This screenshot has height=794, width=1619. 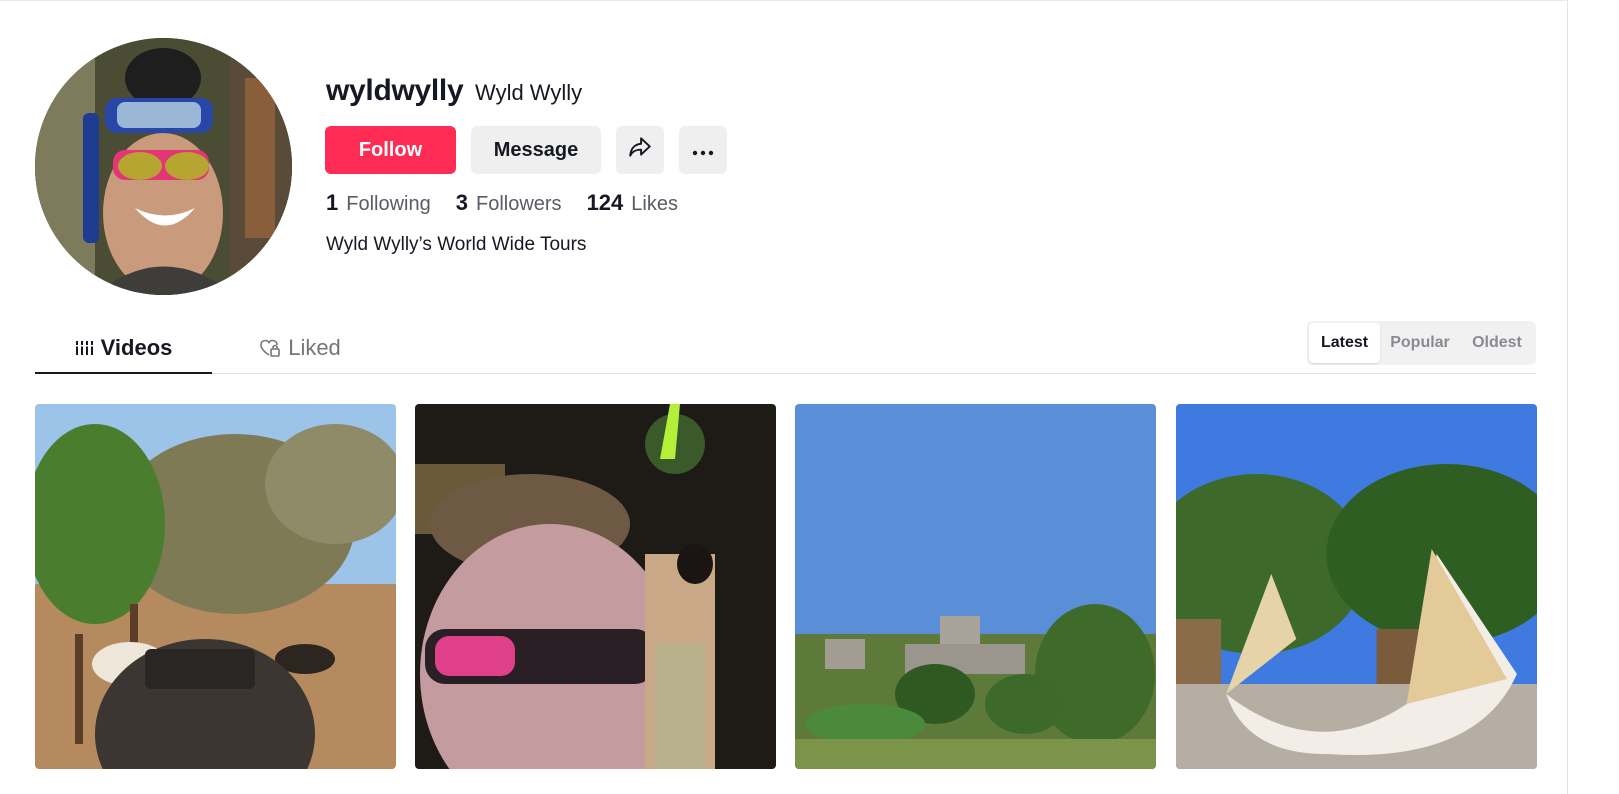 What do you see at coordinates (461, 202) in the screenshot?
I see `stat-count: 3` at bounding box center [461, 202].